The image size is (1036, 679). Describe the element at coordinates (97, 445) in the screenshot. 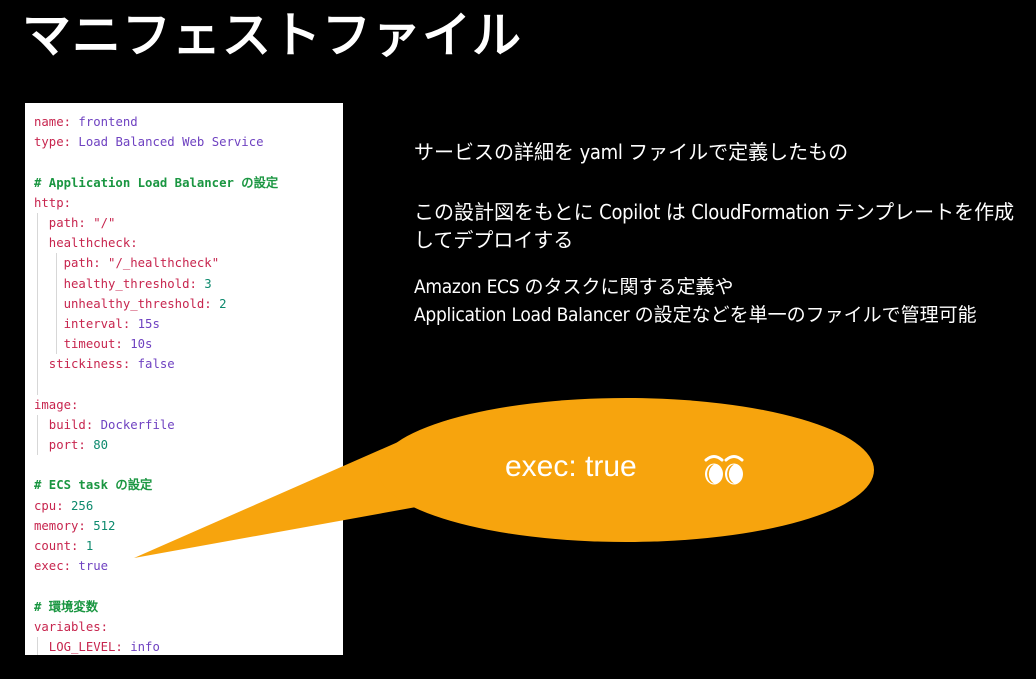

I see `code-token: 80` at that location.